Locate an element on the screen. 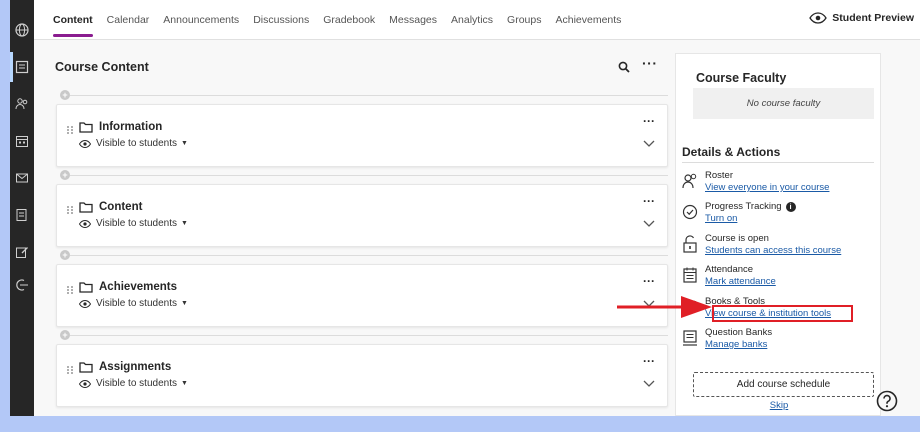 The width and height of the screenshot is (920, 432). item-title: Information is located at coordinates (130, 127).